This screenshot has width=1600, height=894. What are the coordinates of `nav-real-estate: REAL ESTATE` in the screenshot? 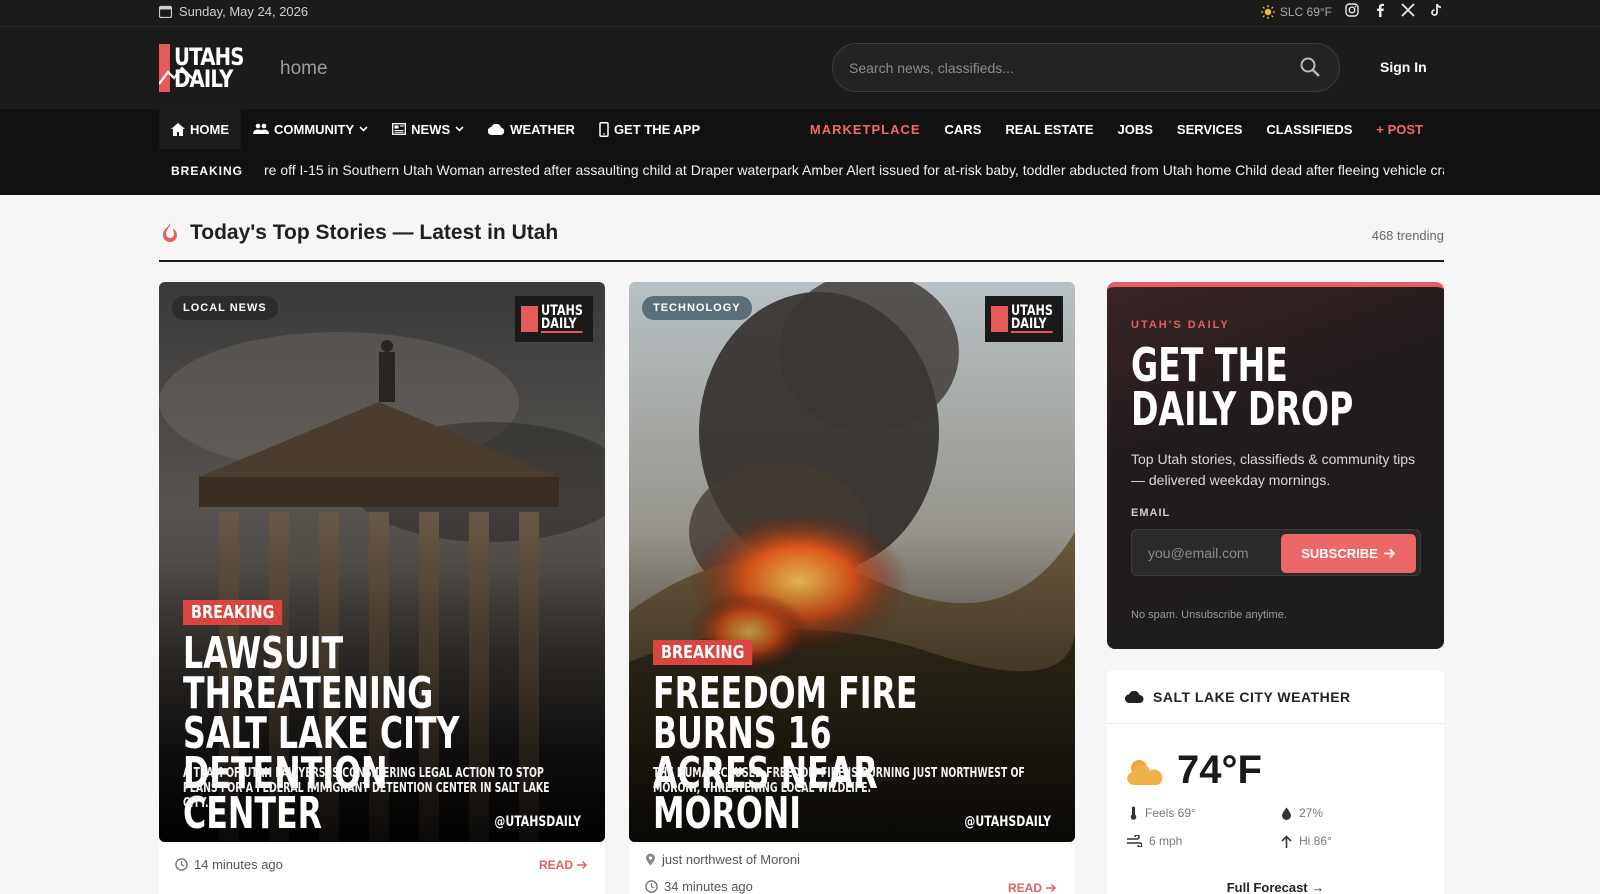 It's located at (1049, 129).